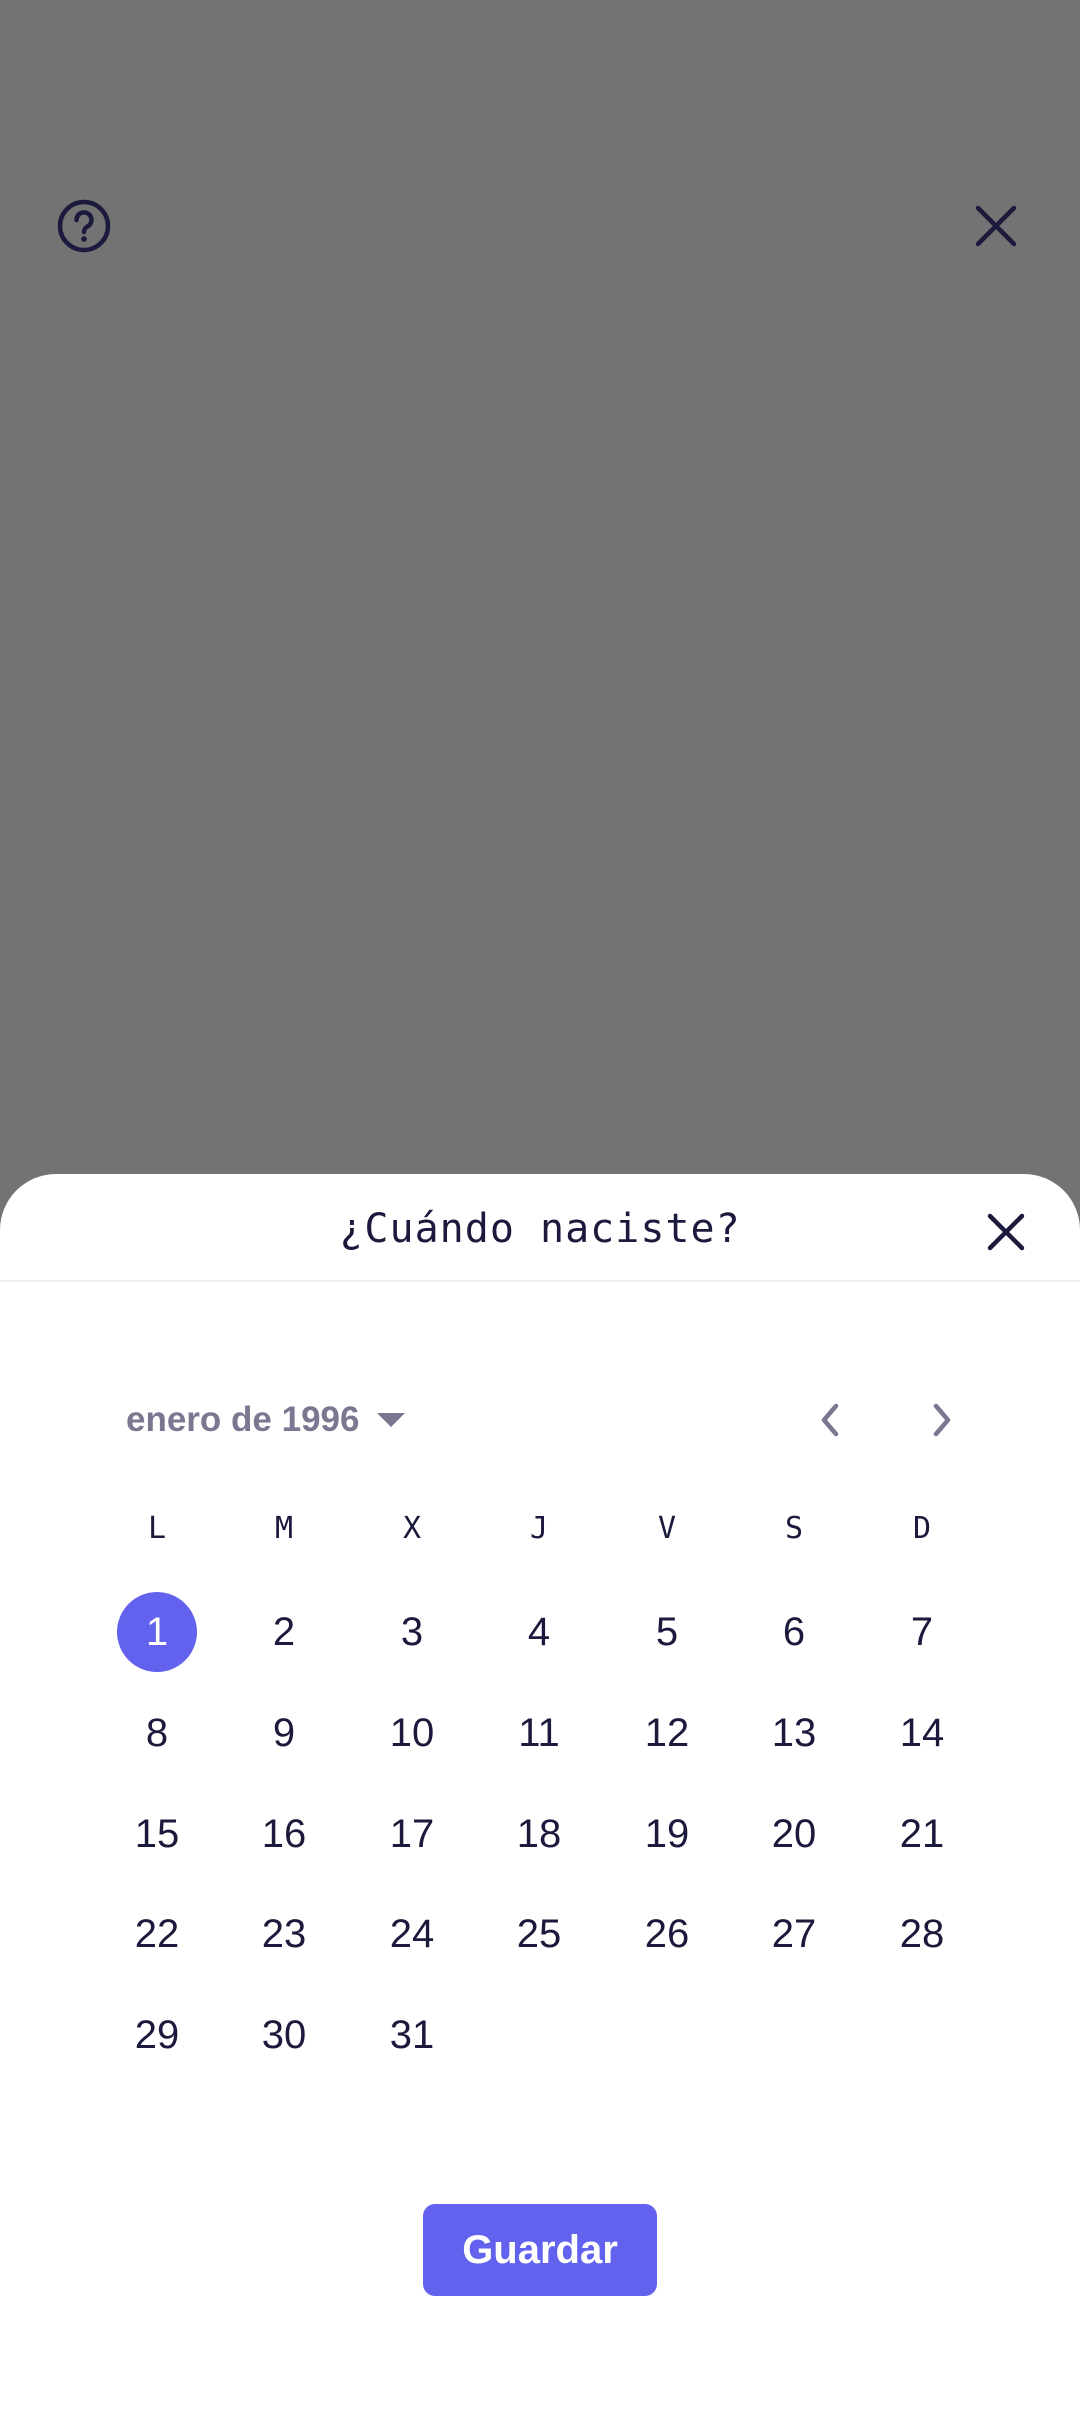 This screenshot has width=1080, height=2424. I want to click on weekday-label: M, so click(284, 1528).